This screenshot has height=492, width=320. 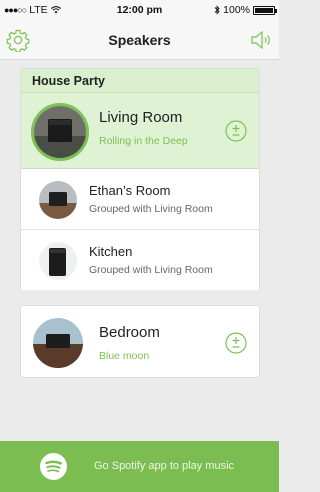 I want to click on speaker-card: Bedroom Blue moon, so click(x=140, y=341).